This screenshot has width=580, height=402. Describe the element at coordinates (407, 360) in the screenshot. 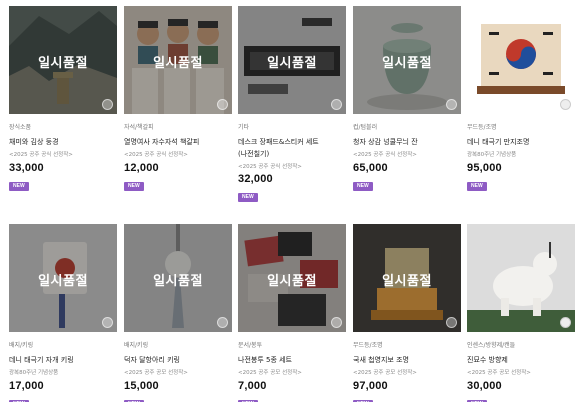

I see `product-name: 국새 첩영지보 조명` at that location.